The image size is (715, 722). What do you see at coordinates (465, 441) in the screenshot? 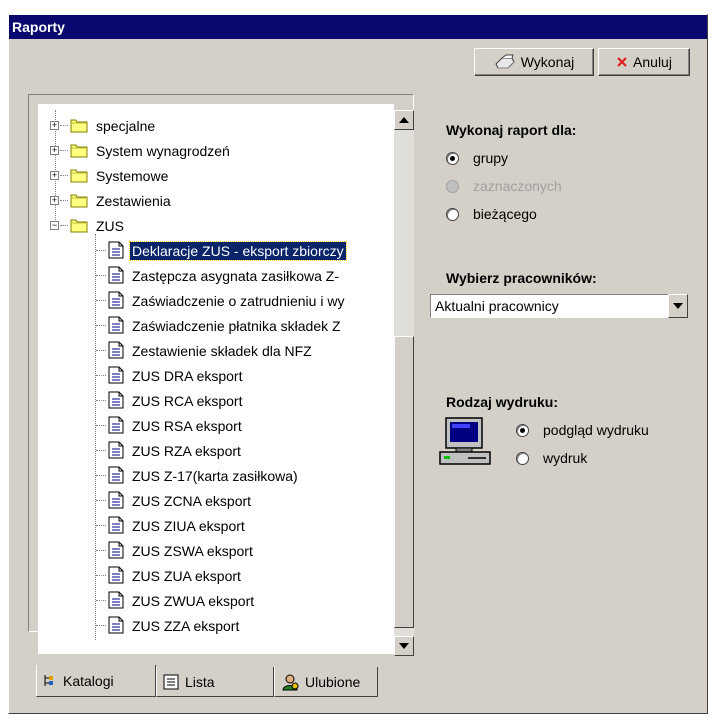
I see `computer-icon` at bounding box center [465, 441].